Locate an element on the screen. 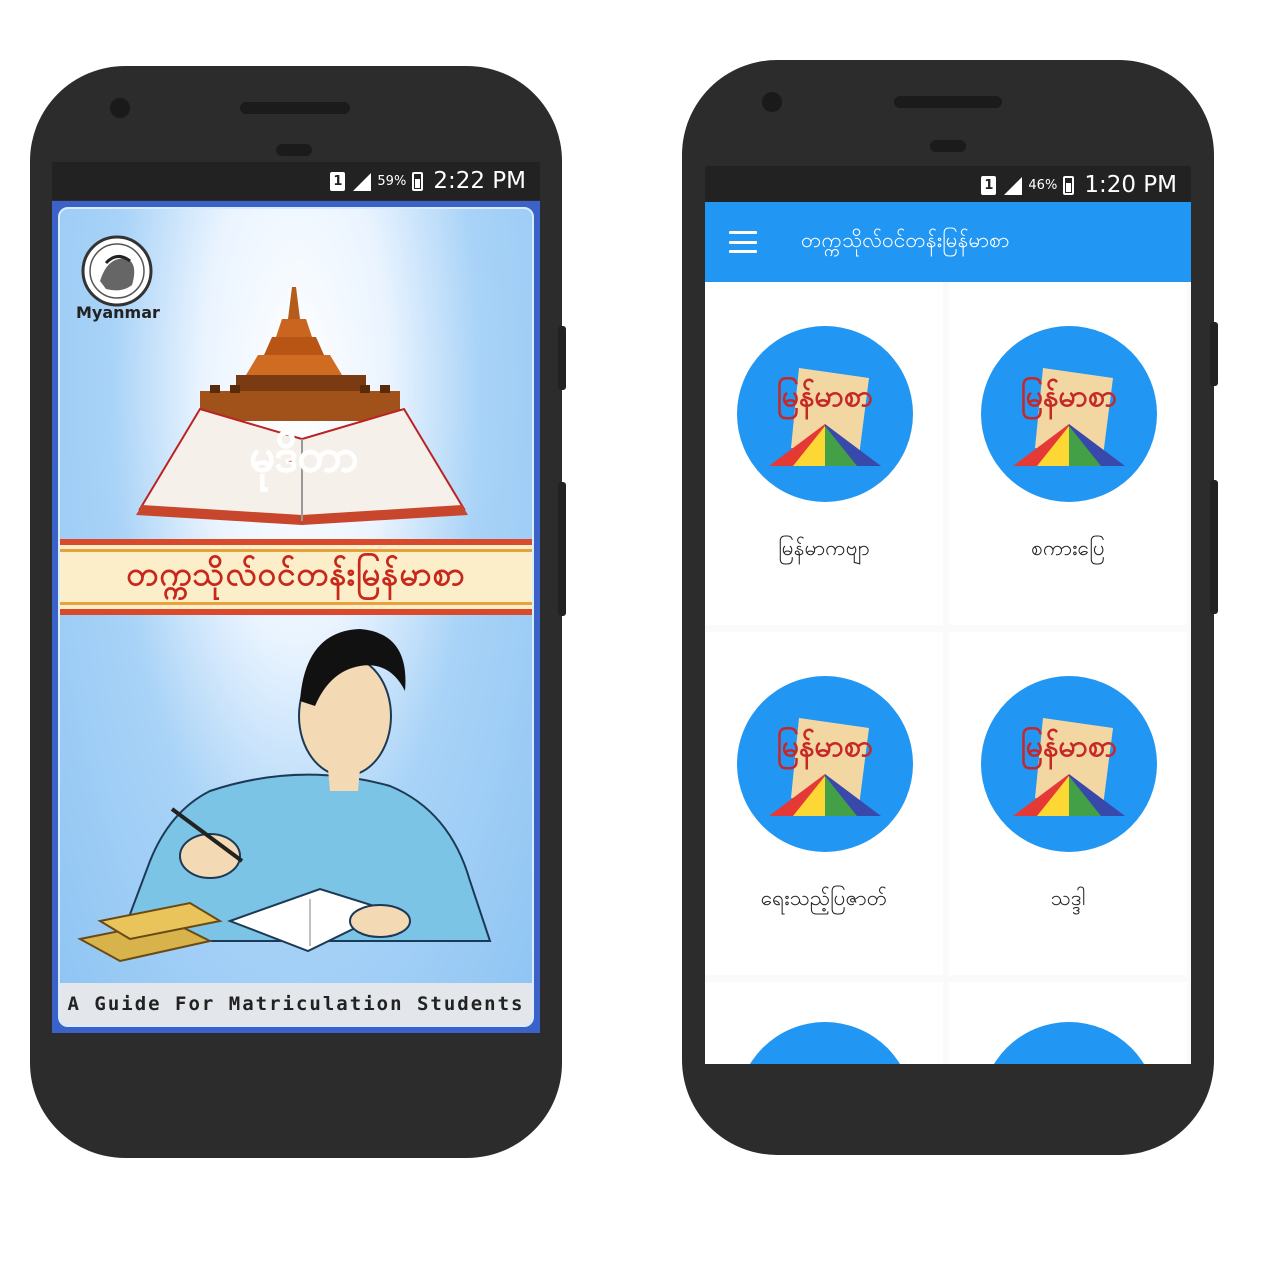 The width and height of the screenshot is (1280, 1280). status-bar: 1 59% 2:22 PM is located at coordinates (296, 181).